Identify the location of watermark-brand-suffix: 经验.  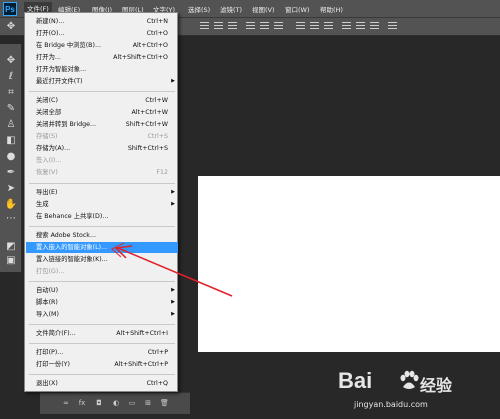
(436, 385).